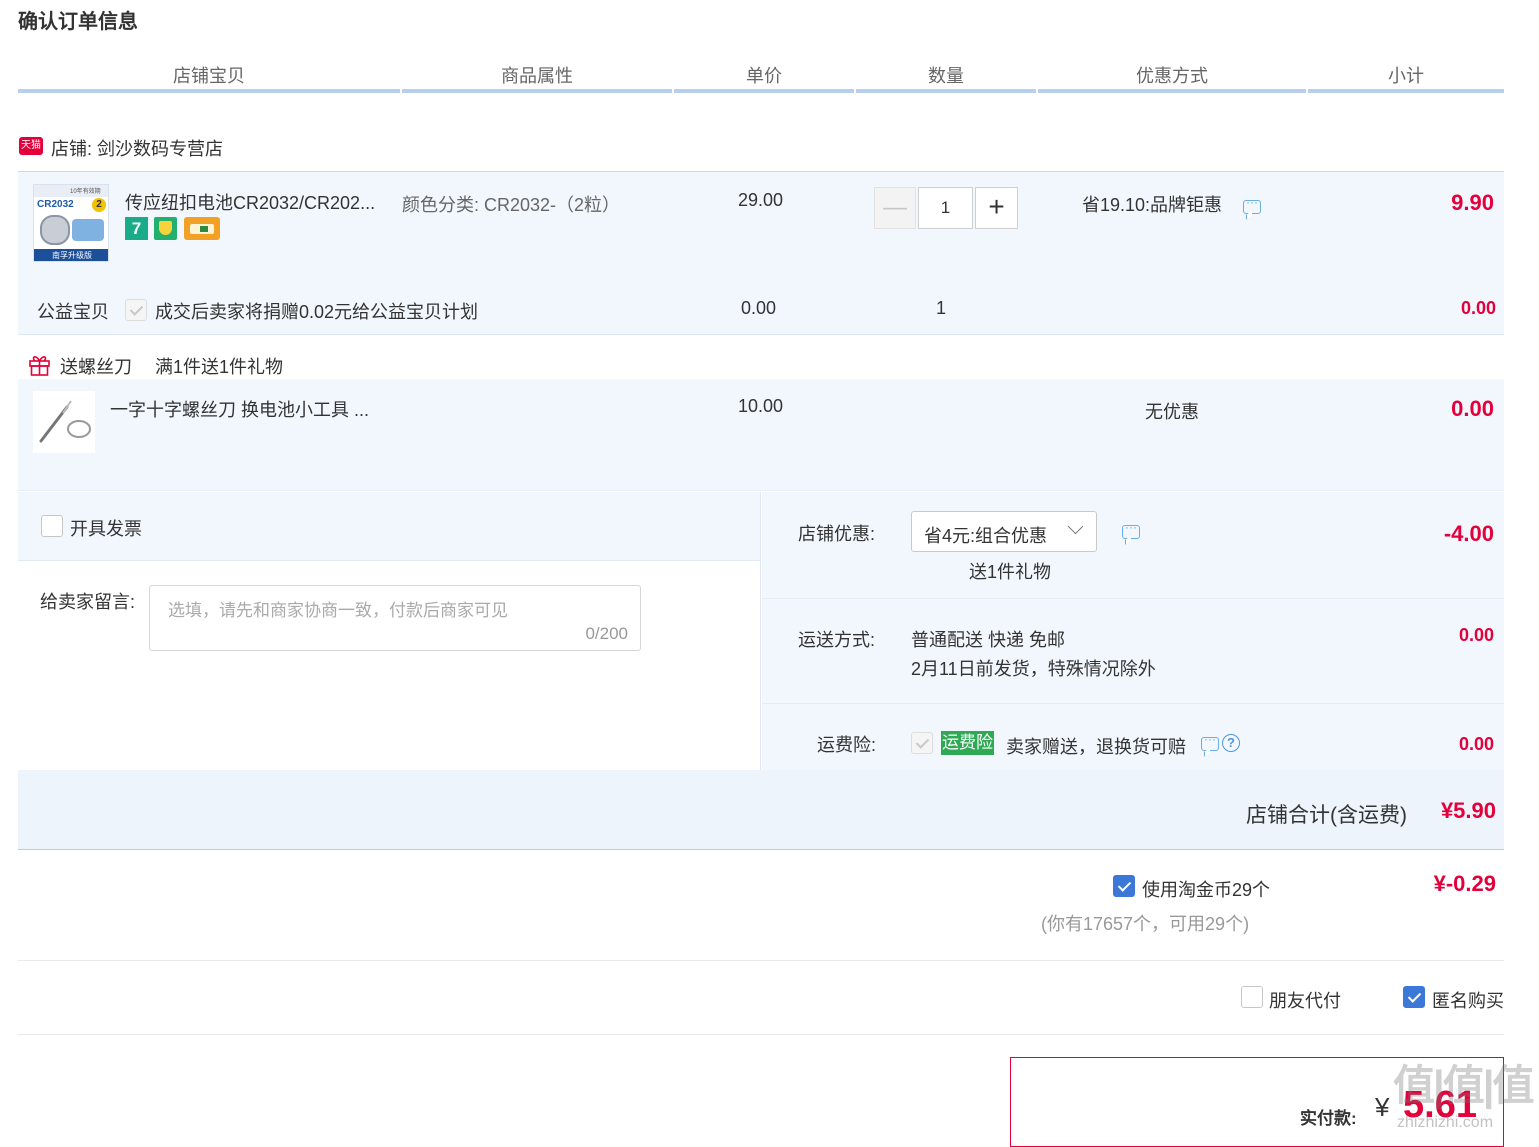  I want to click on insurance-amount: 0.00, so click(1476, 744).